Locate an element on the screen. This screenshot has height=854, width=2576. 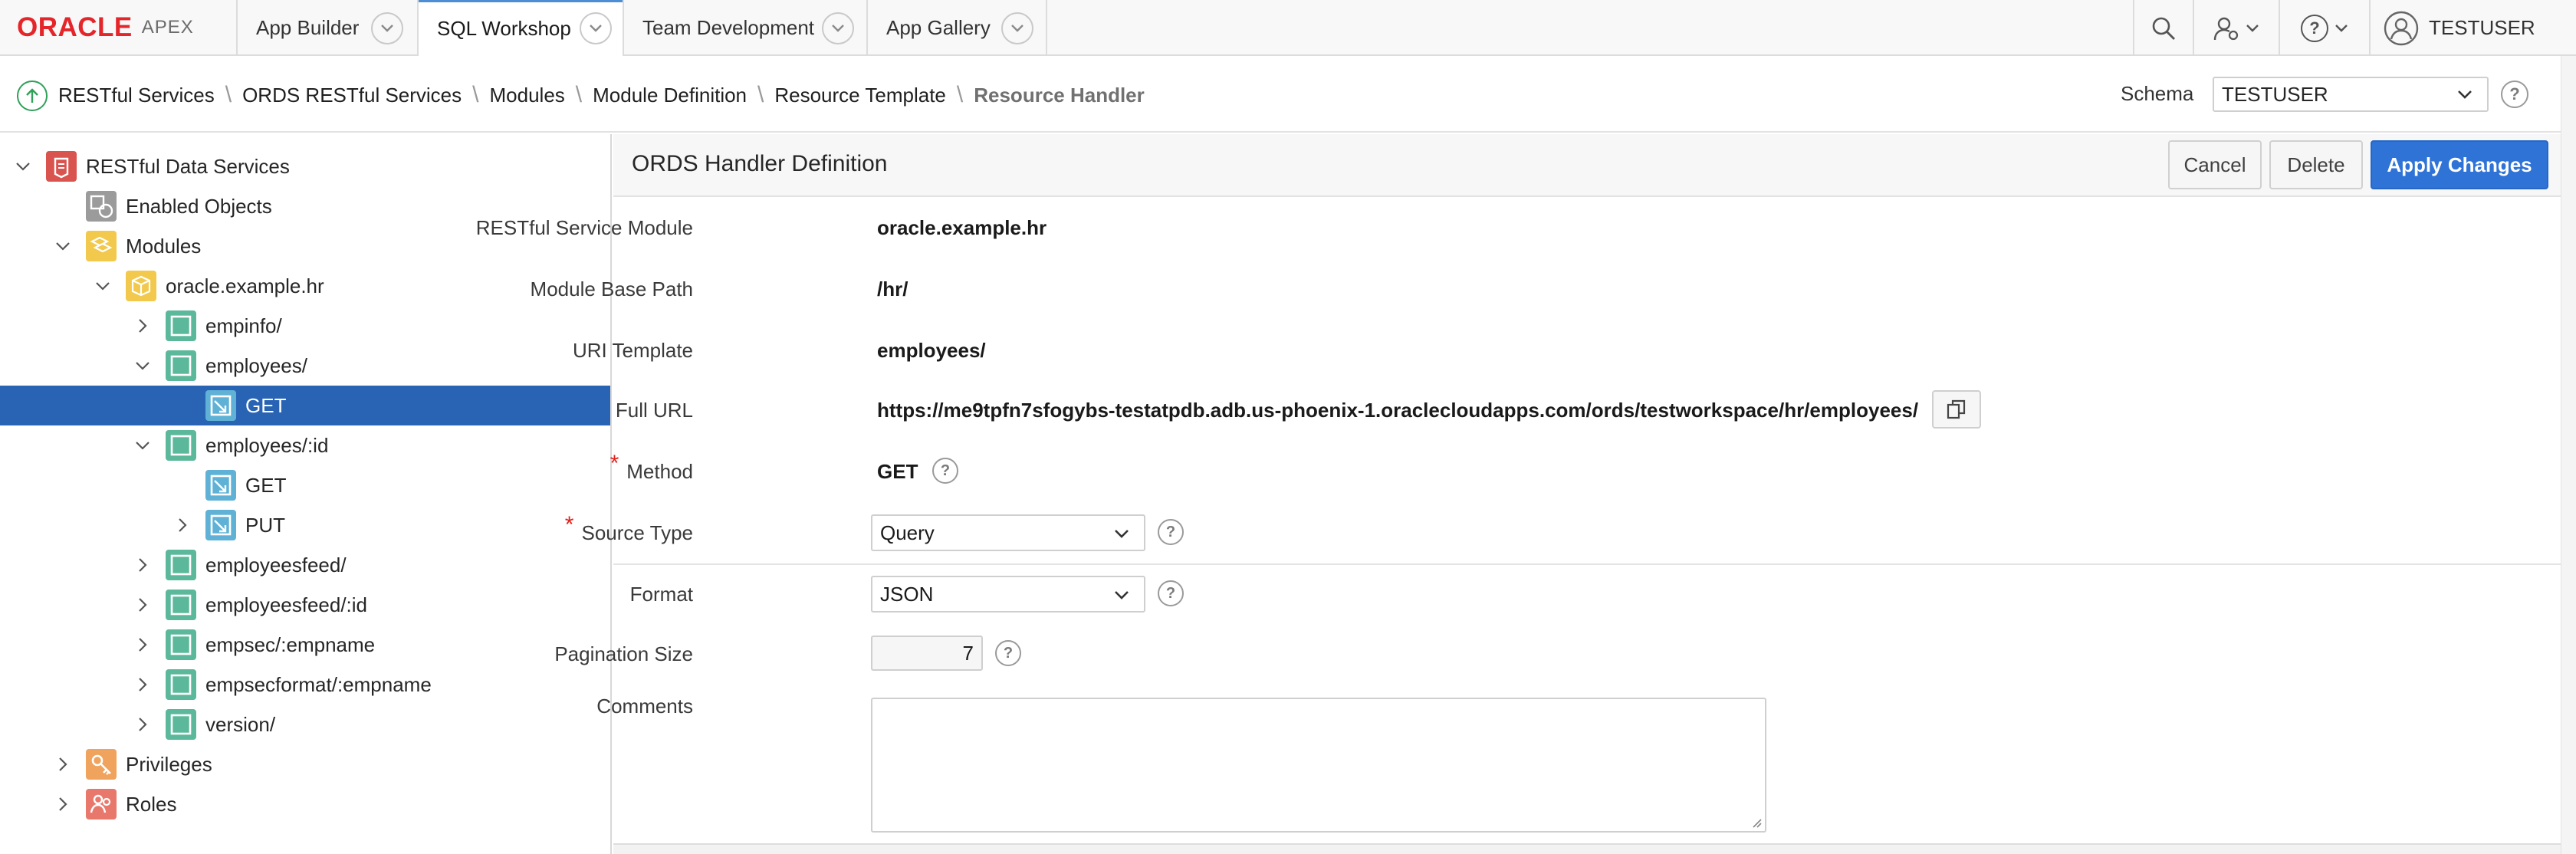
schema-select: TESTUSER is located at coordinates (2351, 94).